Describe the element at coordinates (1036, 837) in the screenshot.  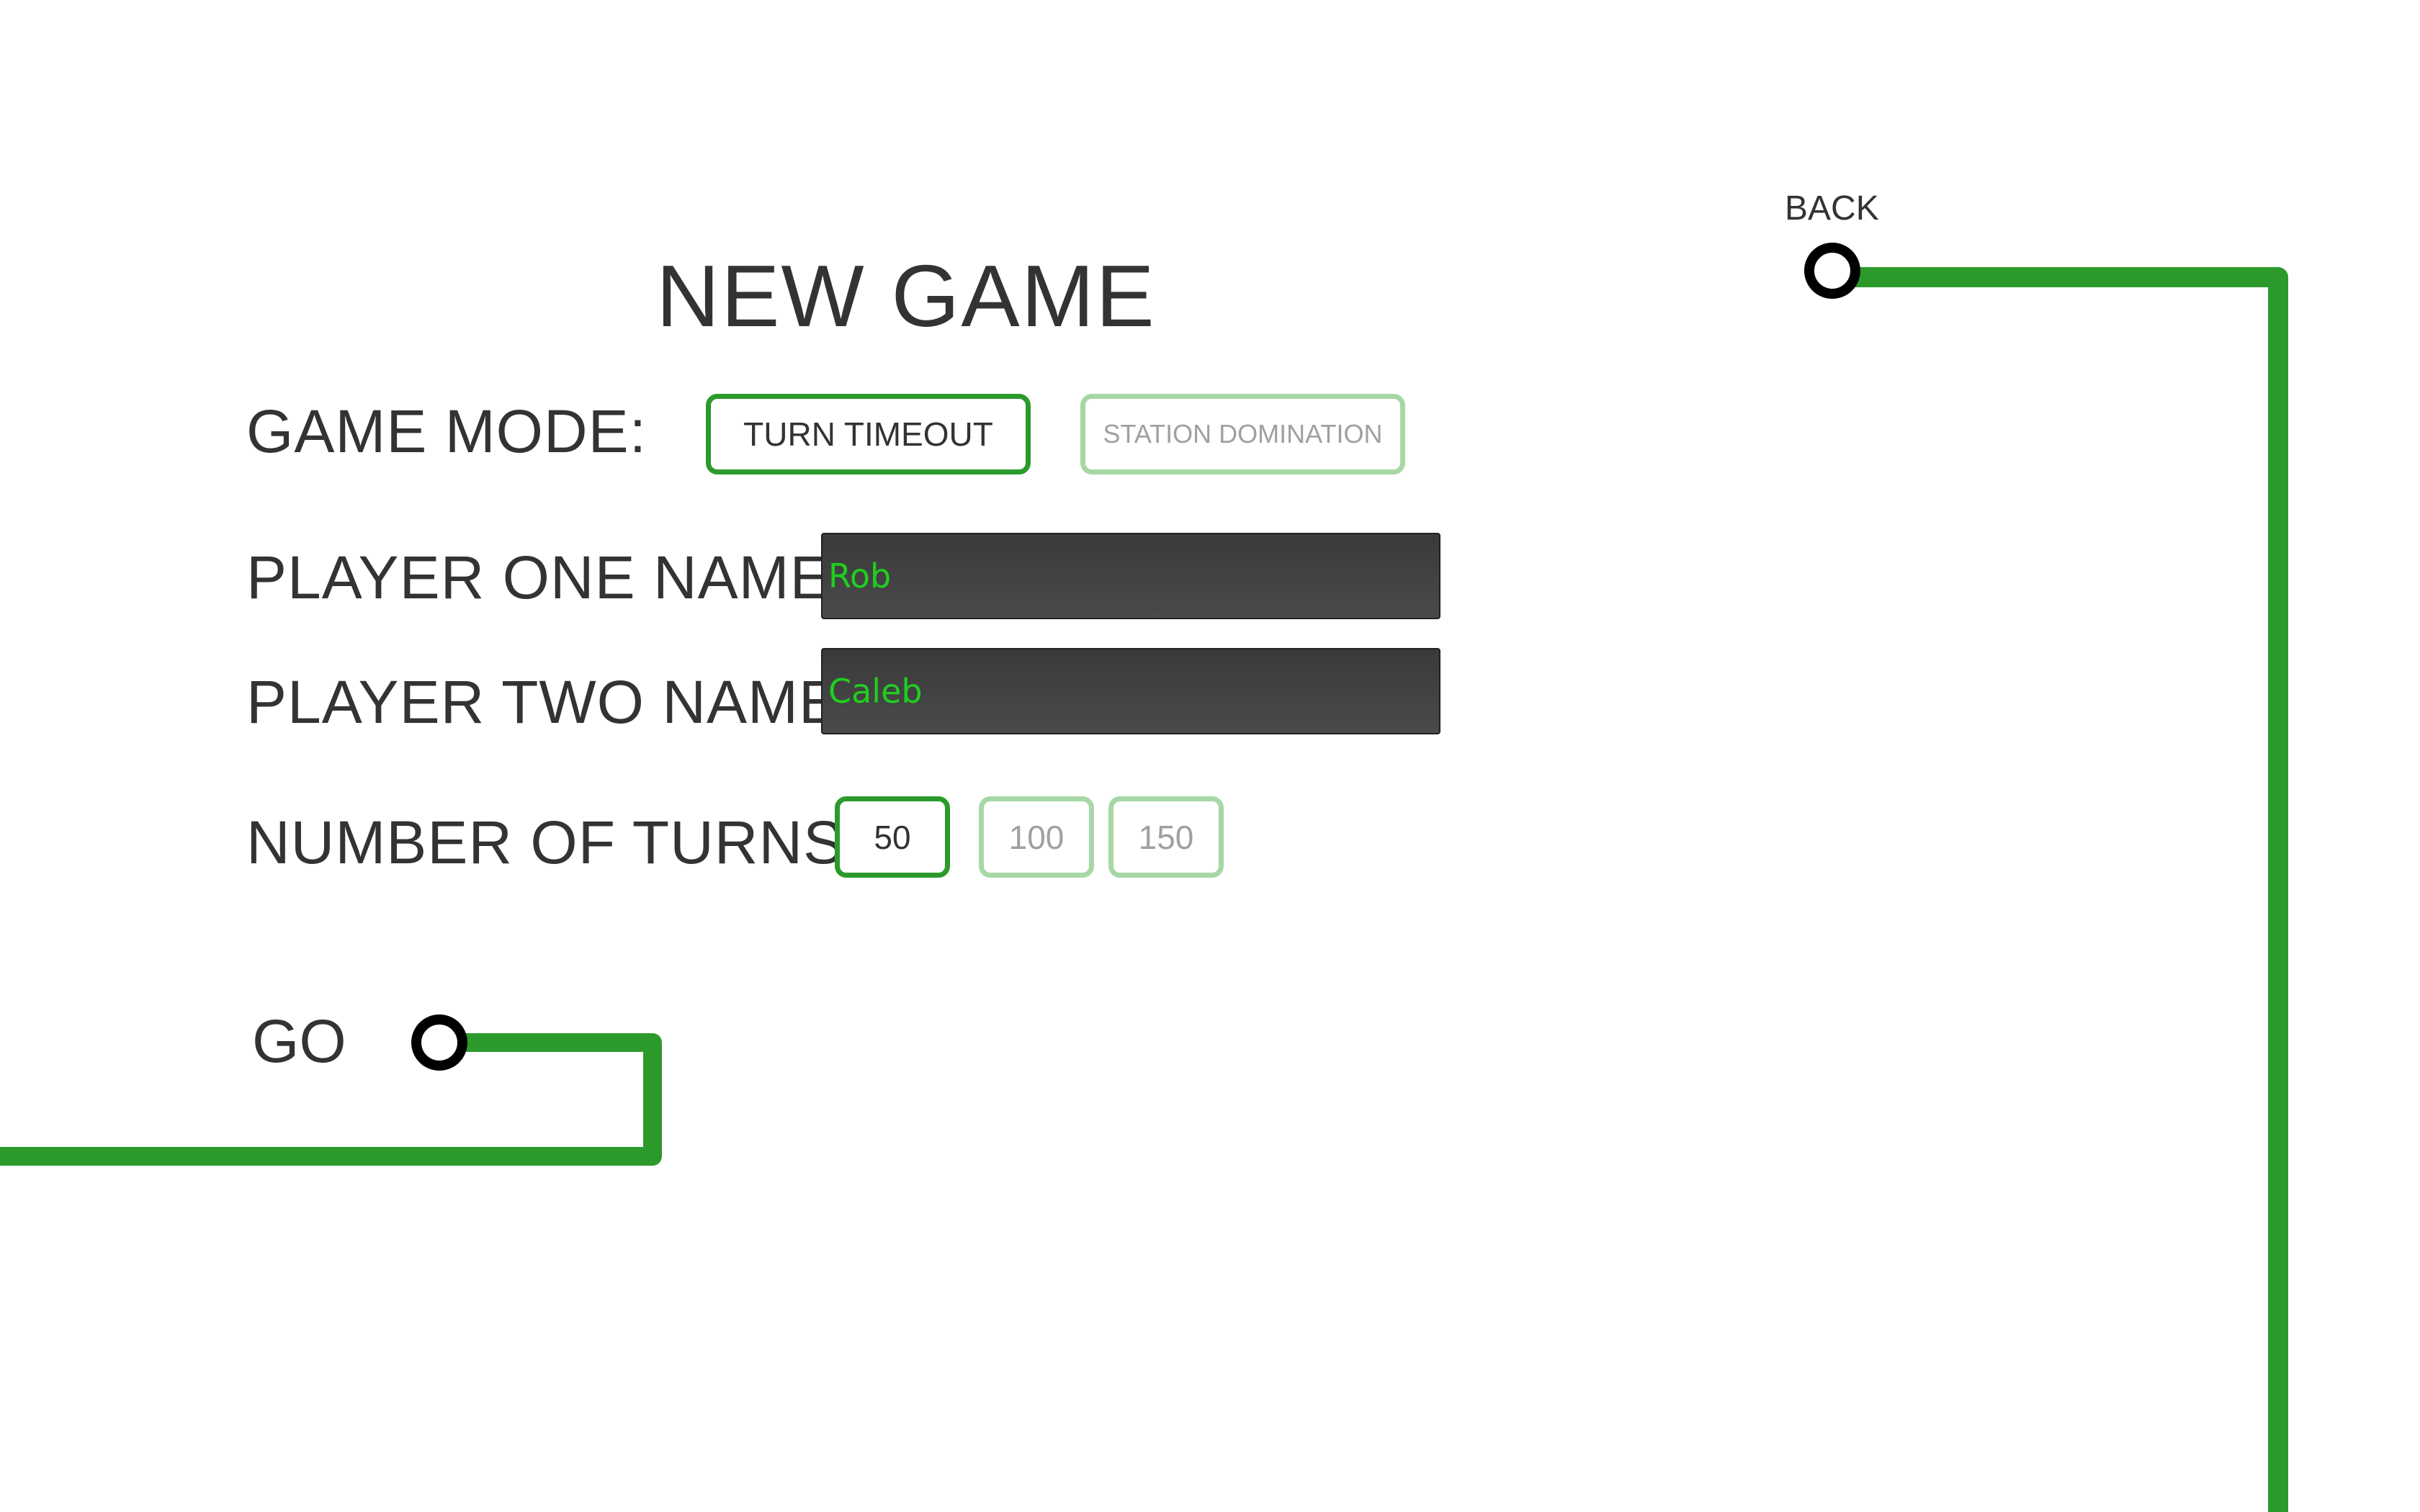
I see `turns-100-button: 100` at that location.